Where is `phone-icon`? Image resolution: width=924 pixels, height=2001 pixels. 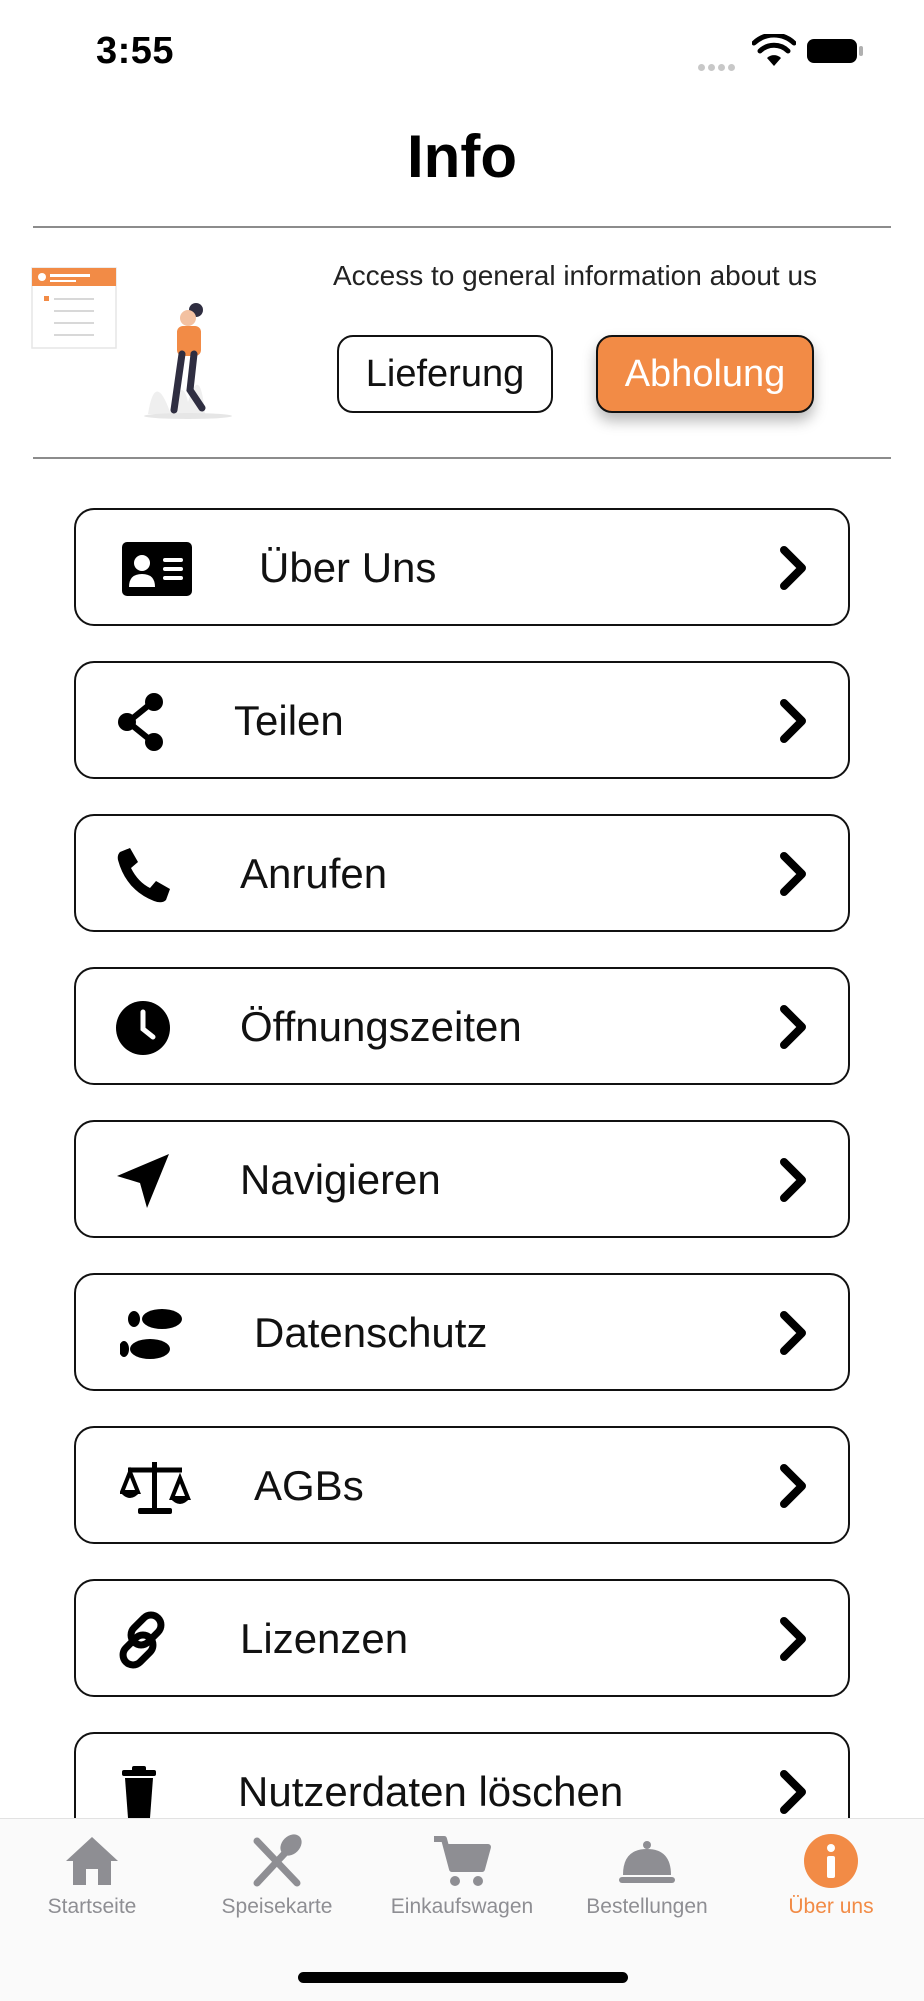 phone-icon is located at coordinates (143, 875).